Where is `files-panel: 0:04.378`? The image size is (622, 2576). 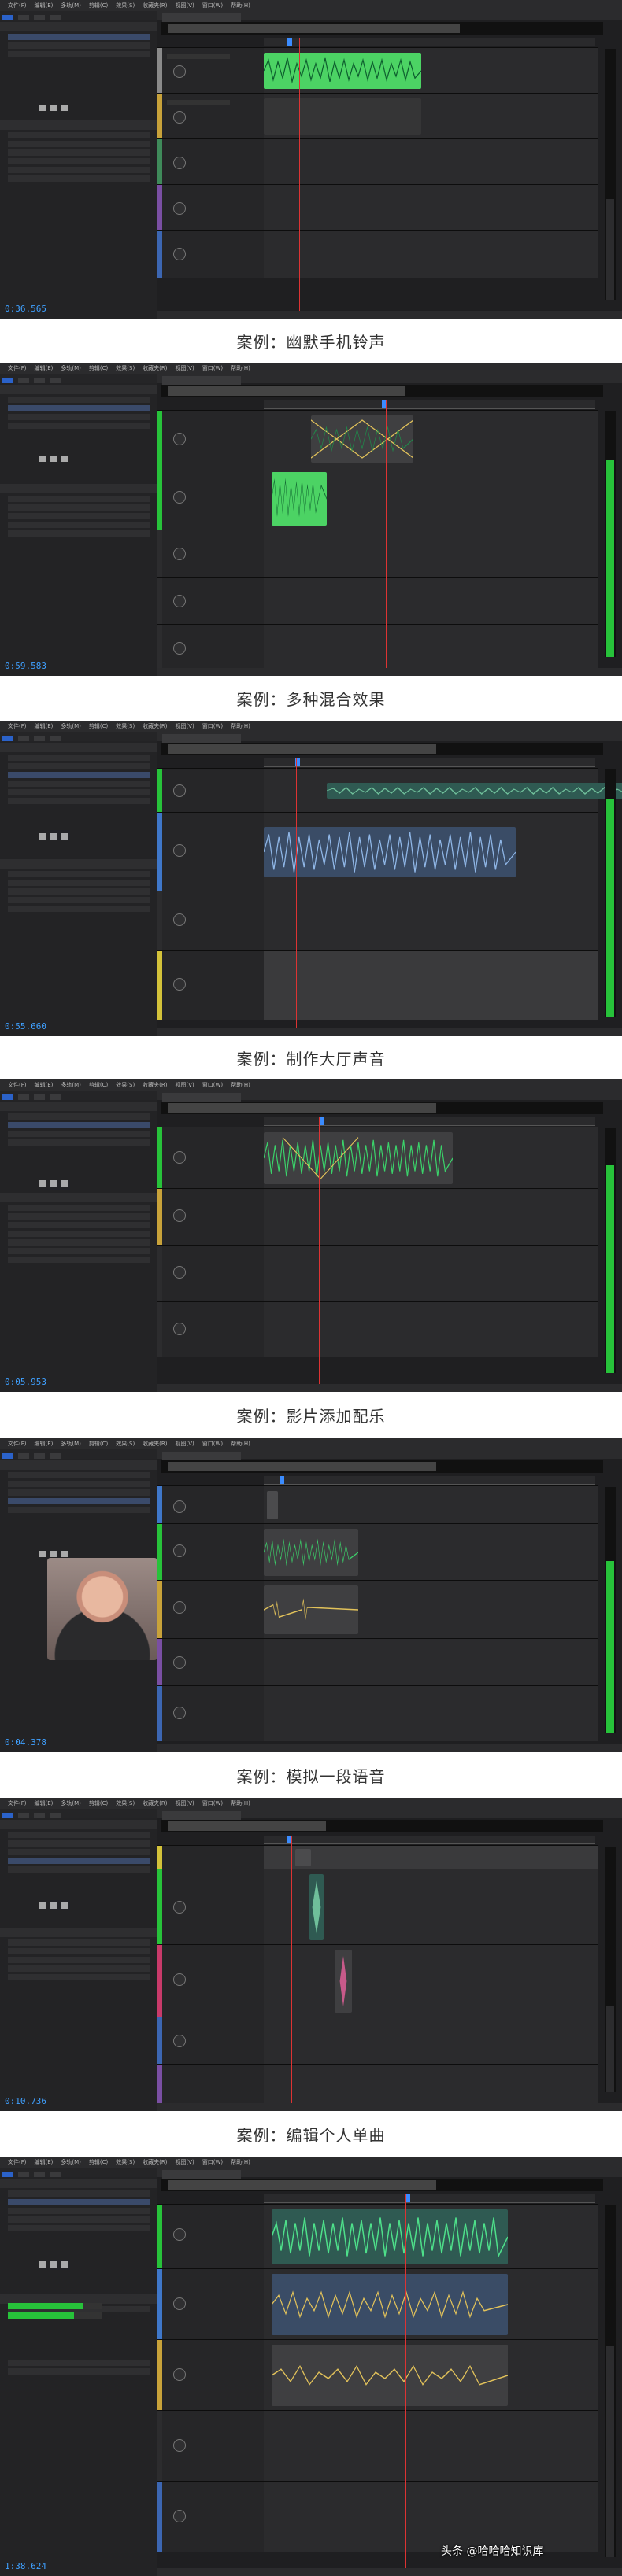
files-panel: 0:04.378 is located at coordinates (79, 1605).